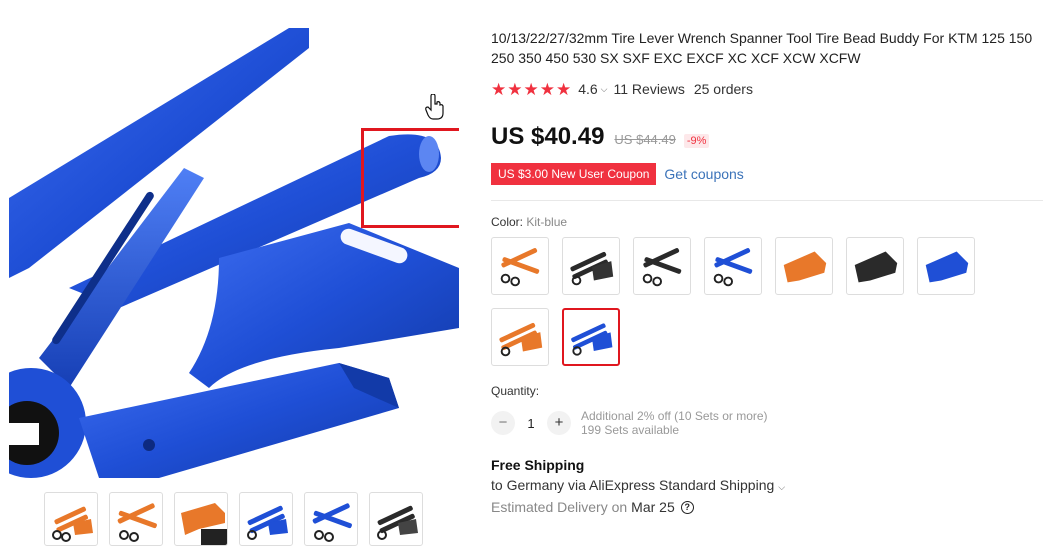  What do you see at coordinates (653, 507) in the screenshot?
I see `delivery-date: Mar 25` at bounding box center [653, 507].